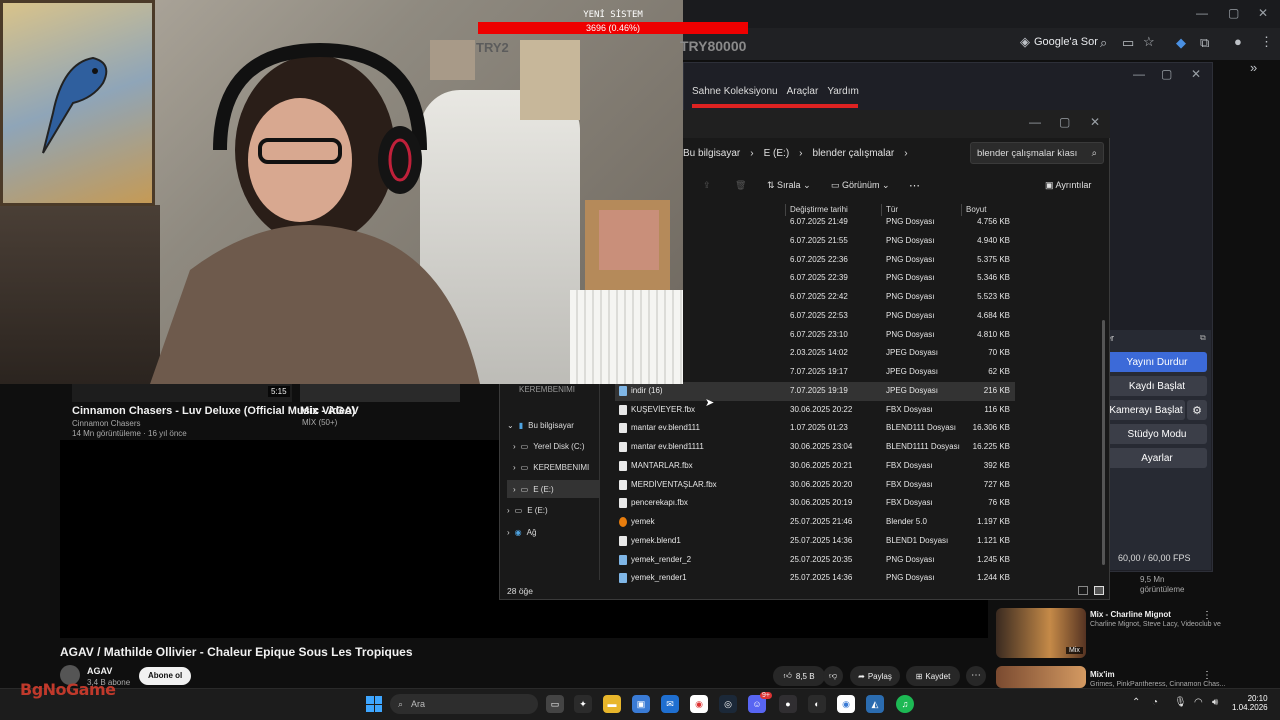 This screenshot has width=1280, height=720. I want to click on taskbar-search: ⌕ Ara, so click(464, 704).